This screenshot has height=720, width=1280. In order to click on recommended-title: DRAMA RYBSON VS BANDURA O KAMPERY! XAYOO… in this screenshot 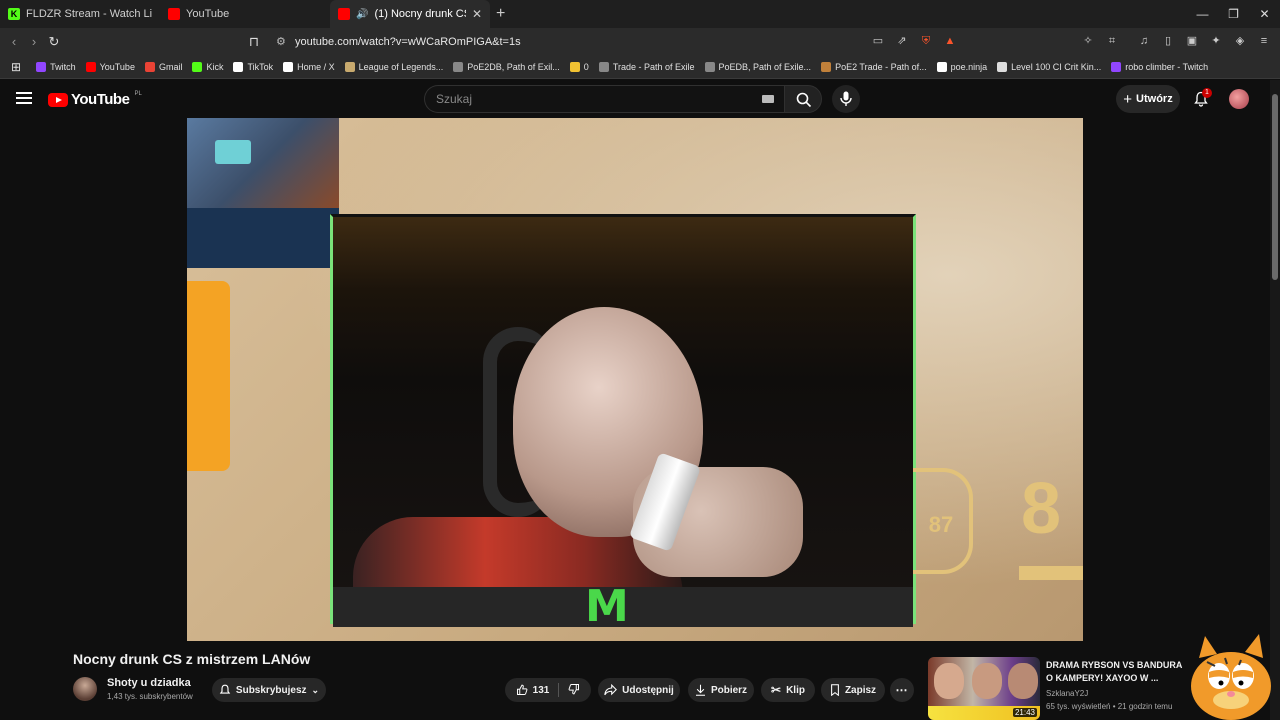, I will do `click(1116, 672)`.